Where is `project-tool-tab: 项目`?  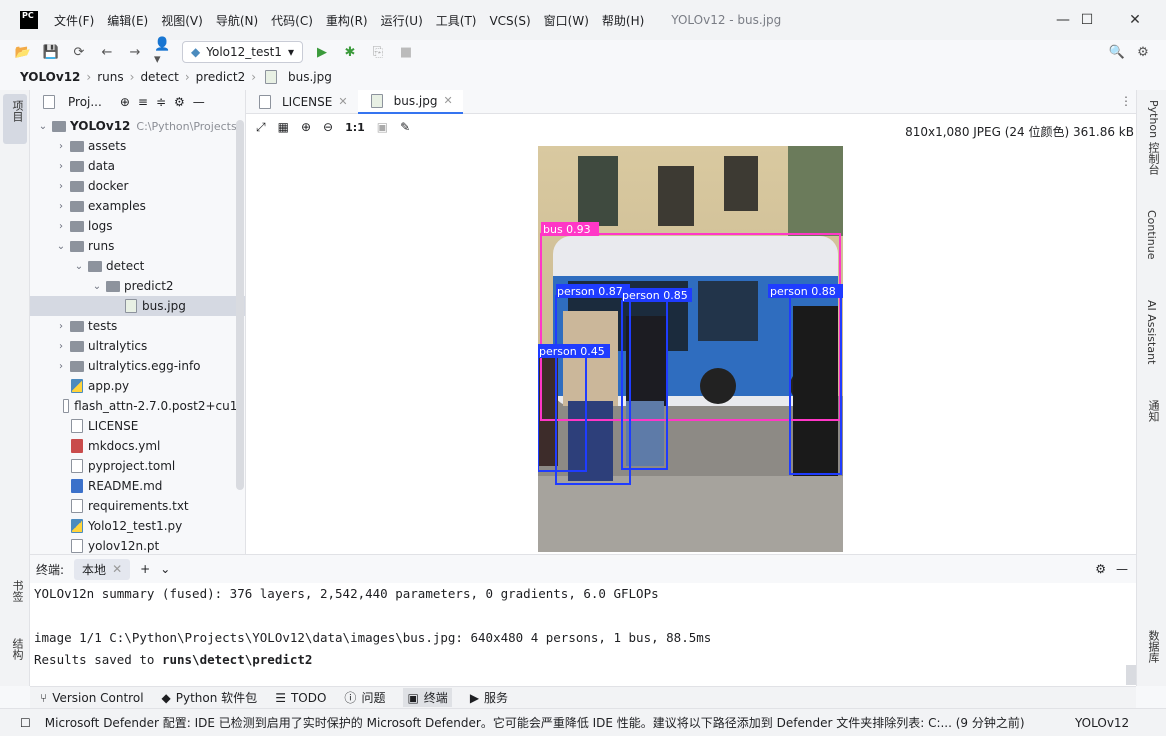
project-tool-tab: 项目 is located at coordinates (17, 111).